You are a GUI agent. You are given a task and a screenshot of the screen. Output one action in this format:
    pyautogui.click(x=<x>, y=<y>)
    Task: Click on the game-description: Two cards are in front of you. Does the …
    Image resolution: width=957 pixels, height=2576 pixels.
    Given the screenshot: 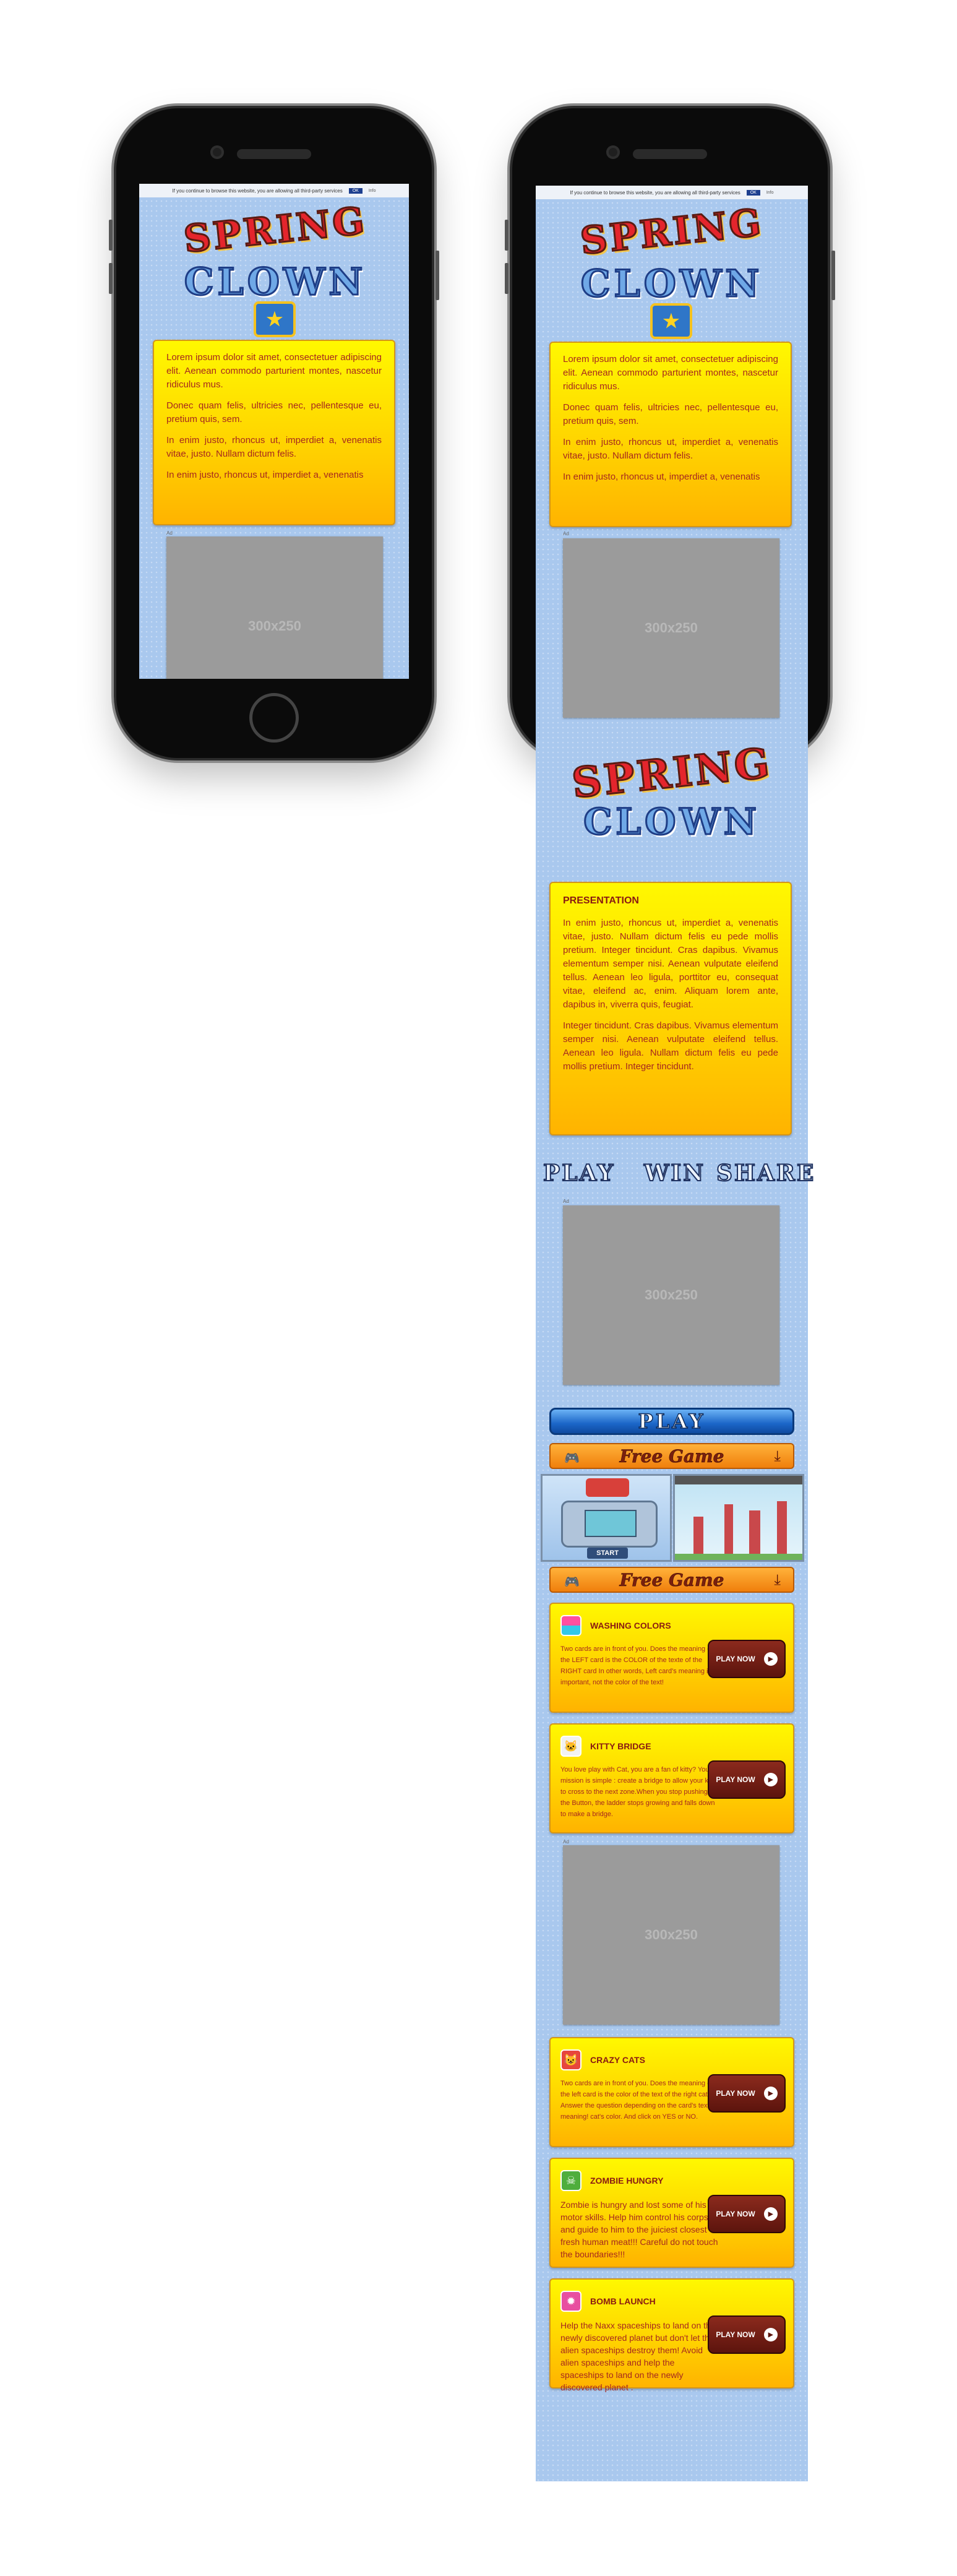 What is the action you would take?
    pyautogui.click(x=637, y=1665)
    